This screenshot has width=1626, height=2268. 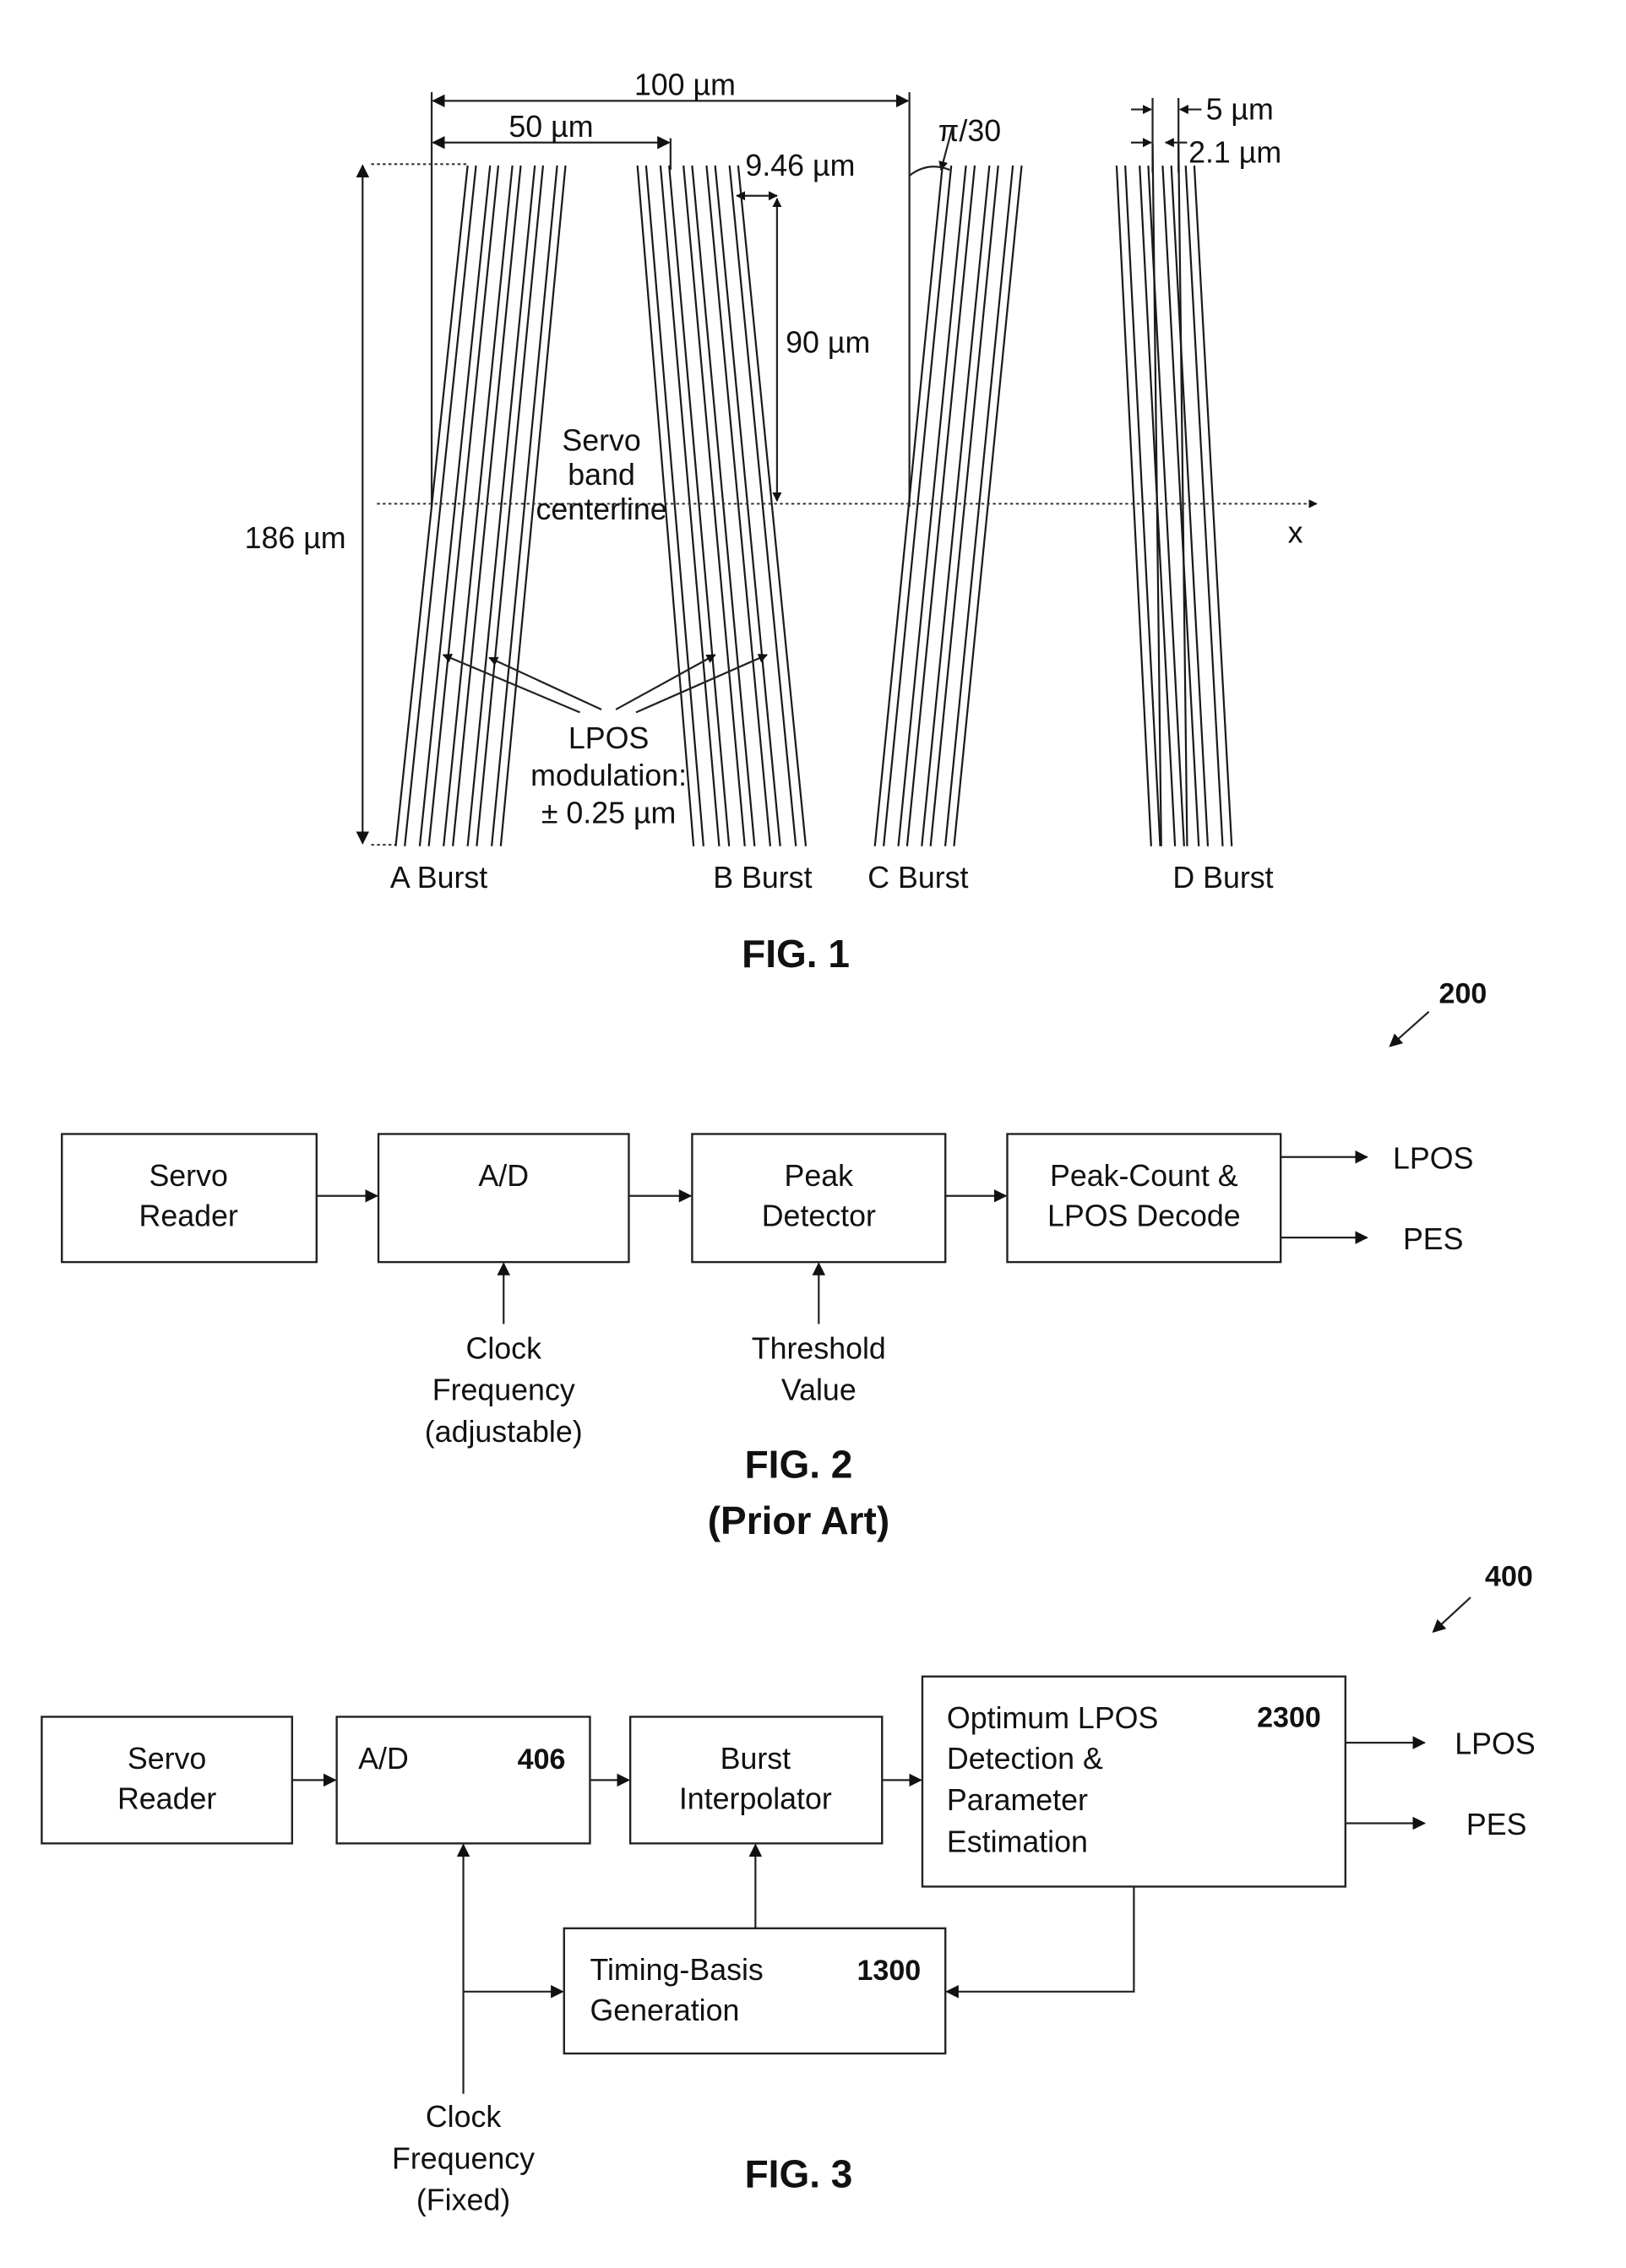 What do you see at coordinates (676, 1970) in the screenshot?
I see `block-label: Timing-Basis` at bounding box center [676, 1970].